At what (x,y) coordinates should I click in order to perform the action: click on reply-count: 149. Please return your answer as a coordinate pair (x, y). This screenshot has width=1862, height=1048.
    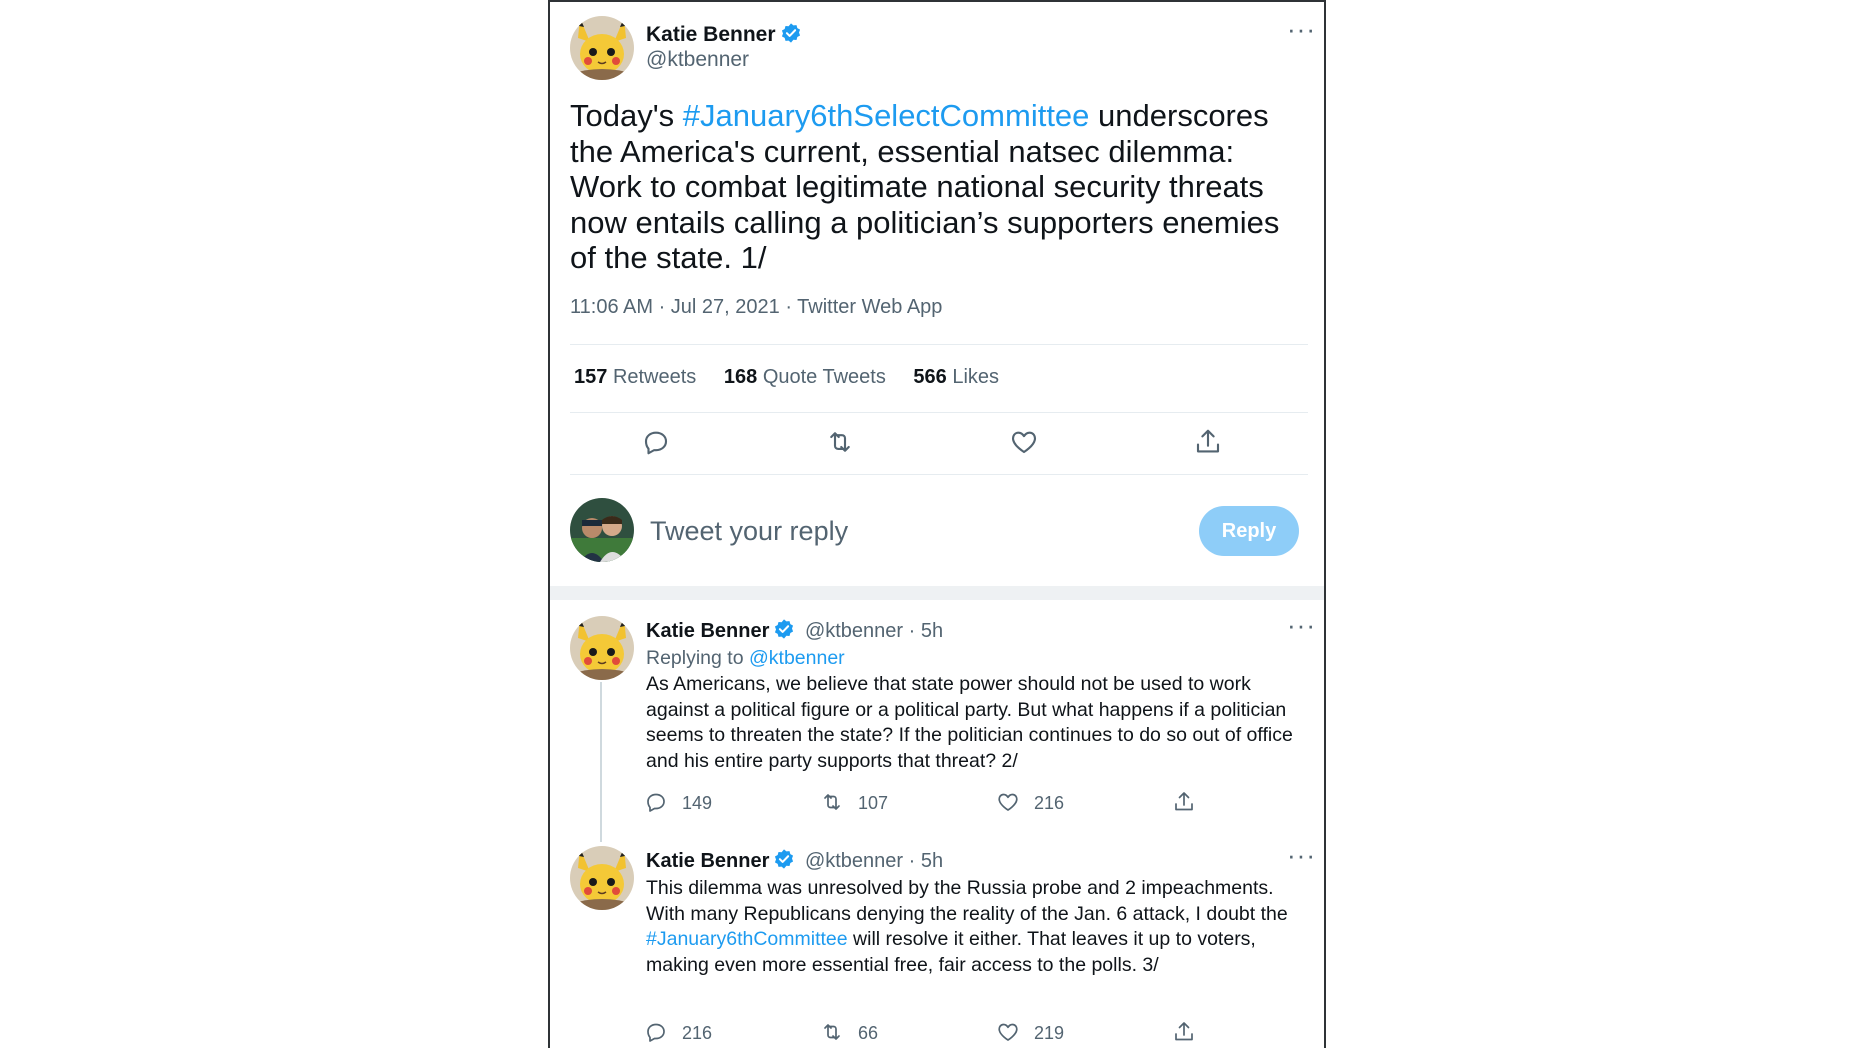
    Looking at the image, I should click on (697, 803).